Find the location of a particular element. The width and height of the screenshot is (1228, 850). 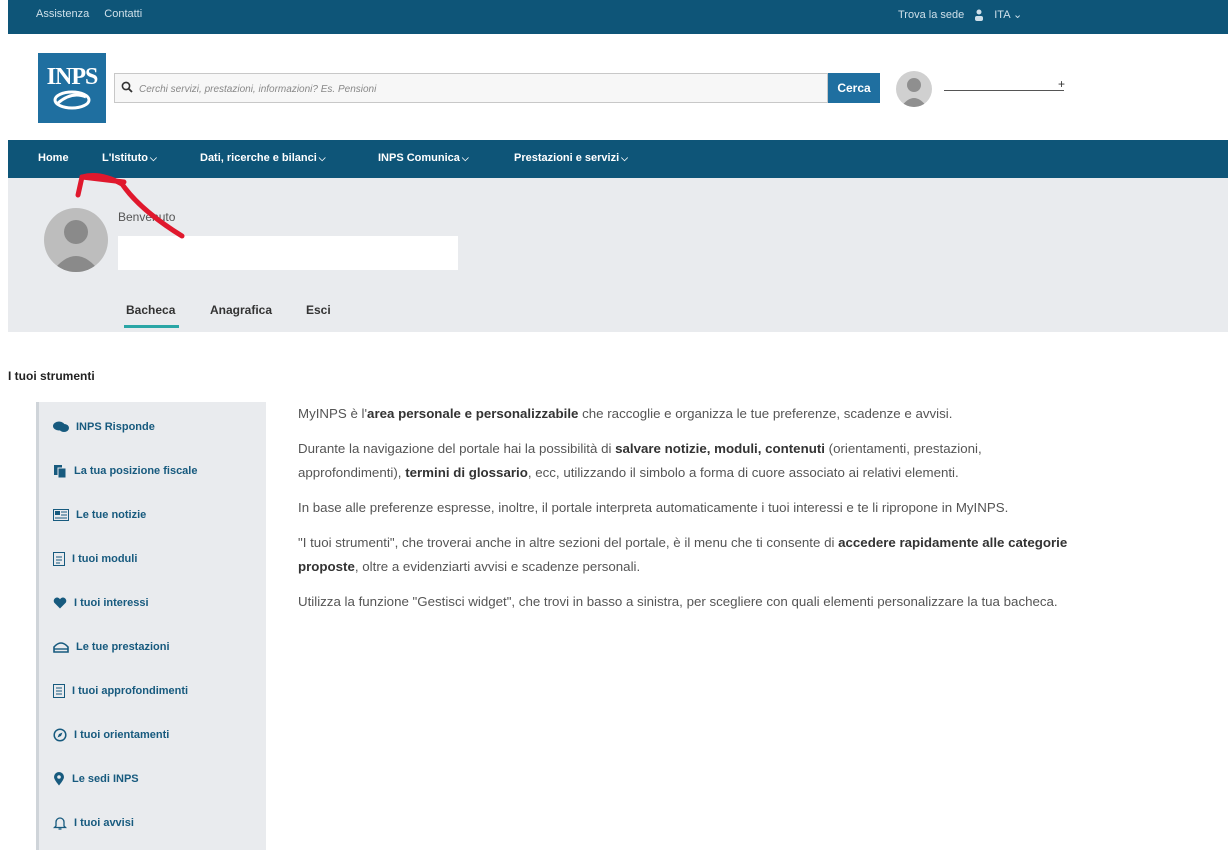

profile-avatar is located at coordinates (76, 240).